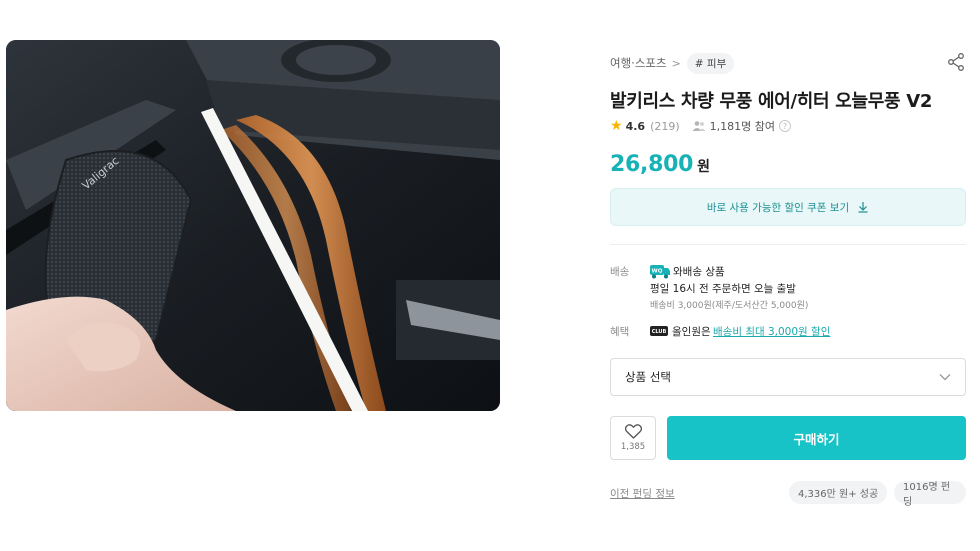 This screenshot has width=980, height=551. What do you see at coordinates (633, 431) in the screenshot?
I see `heart-icon` at bounding box center [633, 431].